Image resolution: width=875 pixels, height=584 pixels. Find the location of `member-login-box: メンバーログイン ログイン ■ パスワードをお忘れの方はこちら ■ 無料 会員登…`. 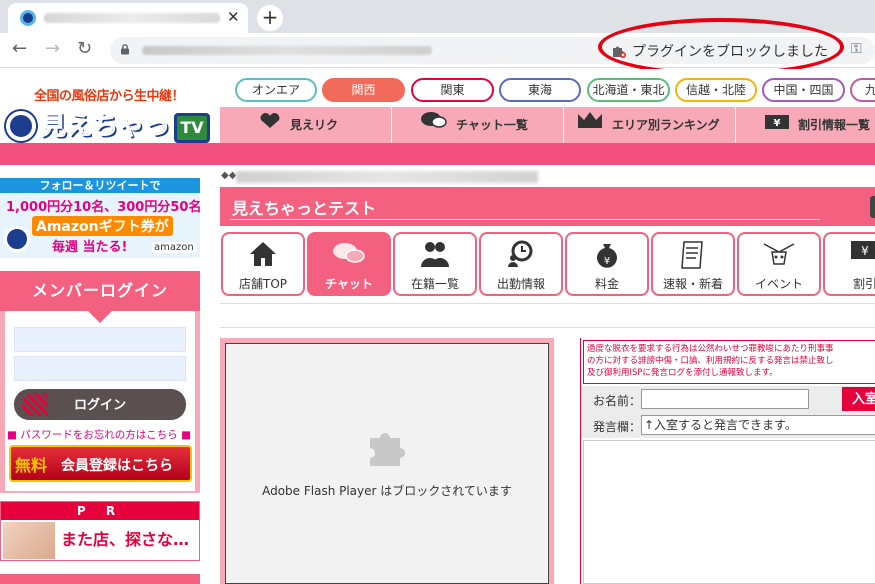

member-login-box: メンバーログイン ログイン ■ パスワードをお忘れの方はこちら ■ 無料 会員登… is located at coordinates (100, 382).